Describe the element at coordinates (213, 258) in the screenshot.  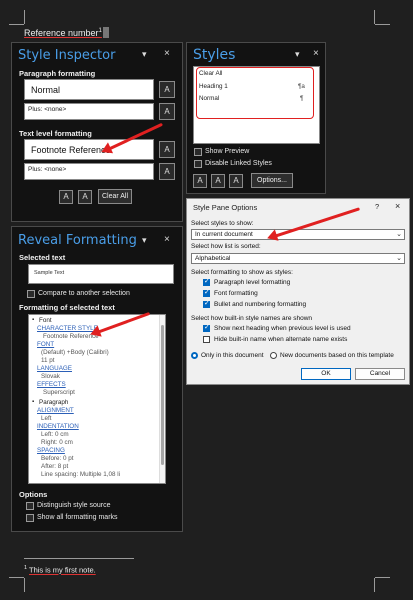
I see `sort-value: Alphabetical` at that location.